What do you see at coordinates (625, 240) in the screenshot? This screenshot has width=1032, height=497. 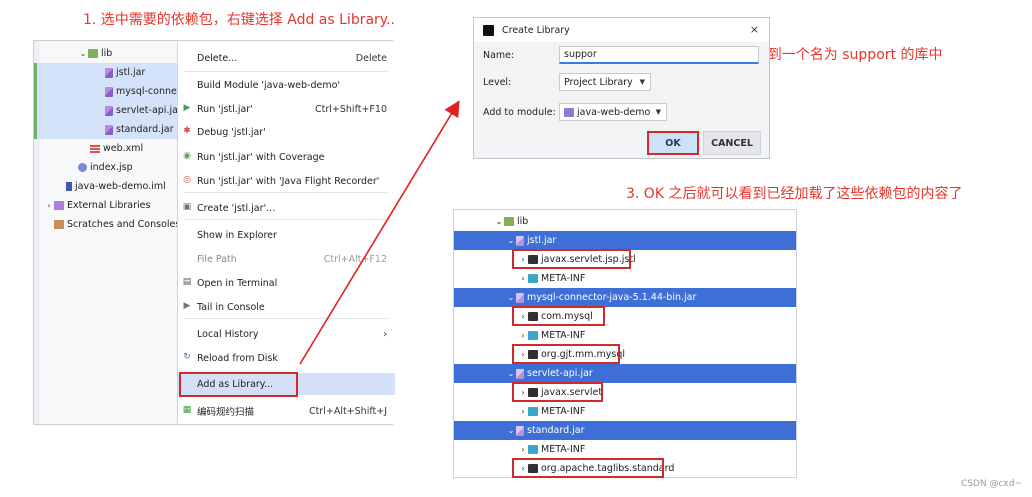 I see `result-jar-jstl: ⌄ jstl.jar` at bounding box center [625, 240].